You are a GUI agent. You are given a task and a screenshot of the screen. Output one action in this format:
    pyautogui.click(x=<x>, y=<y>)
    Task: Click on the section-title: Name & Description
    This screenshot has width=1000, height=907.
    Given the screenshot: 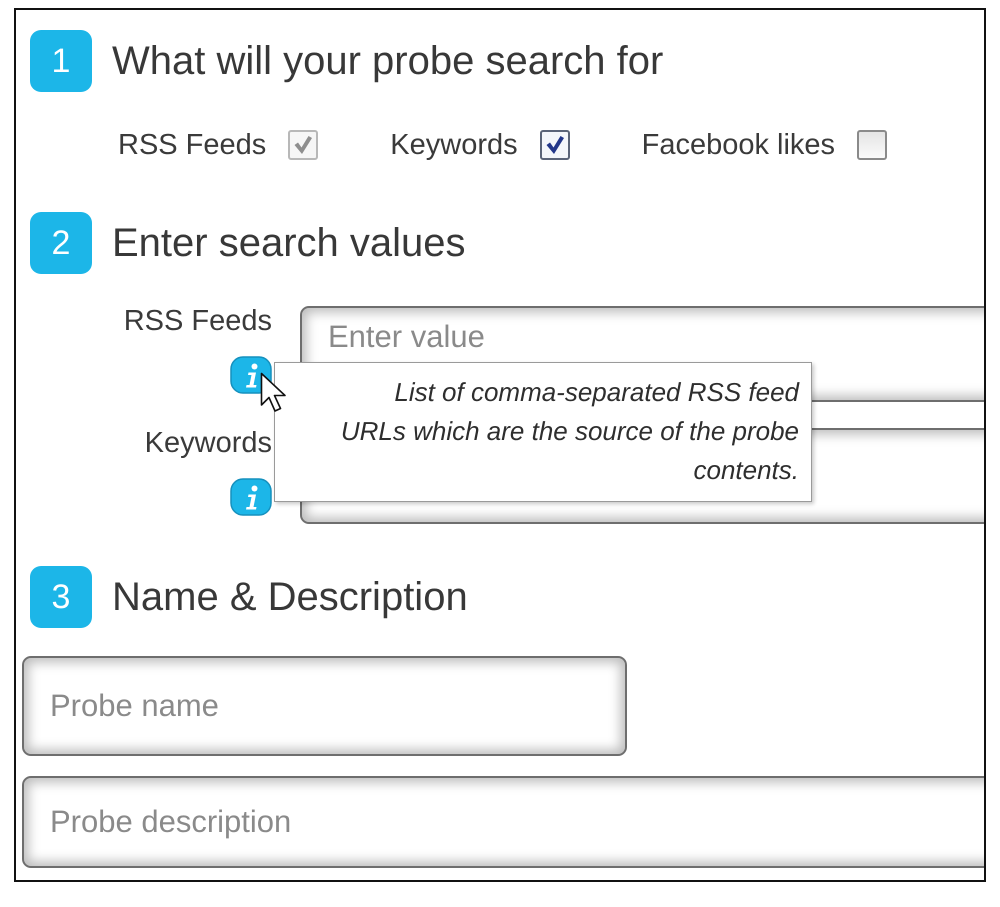 What is the action you would take?
    pyautogui.click(x=290, y=597)
    